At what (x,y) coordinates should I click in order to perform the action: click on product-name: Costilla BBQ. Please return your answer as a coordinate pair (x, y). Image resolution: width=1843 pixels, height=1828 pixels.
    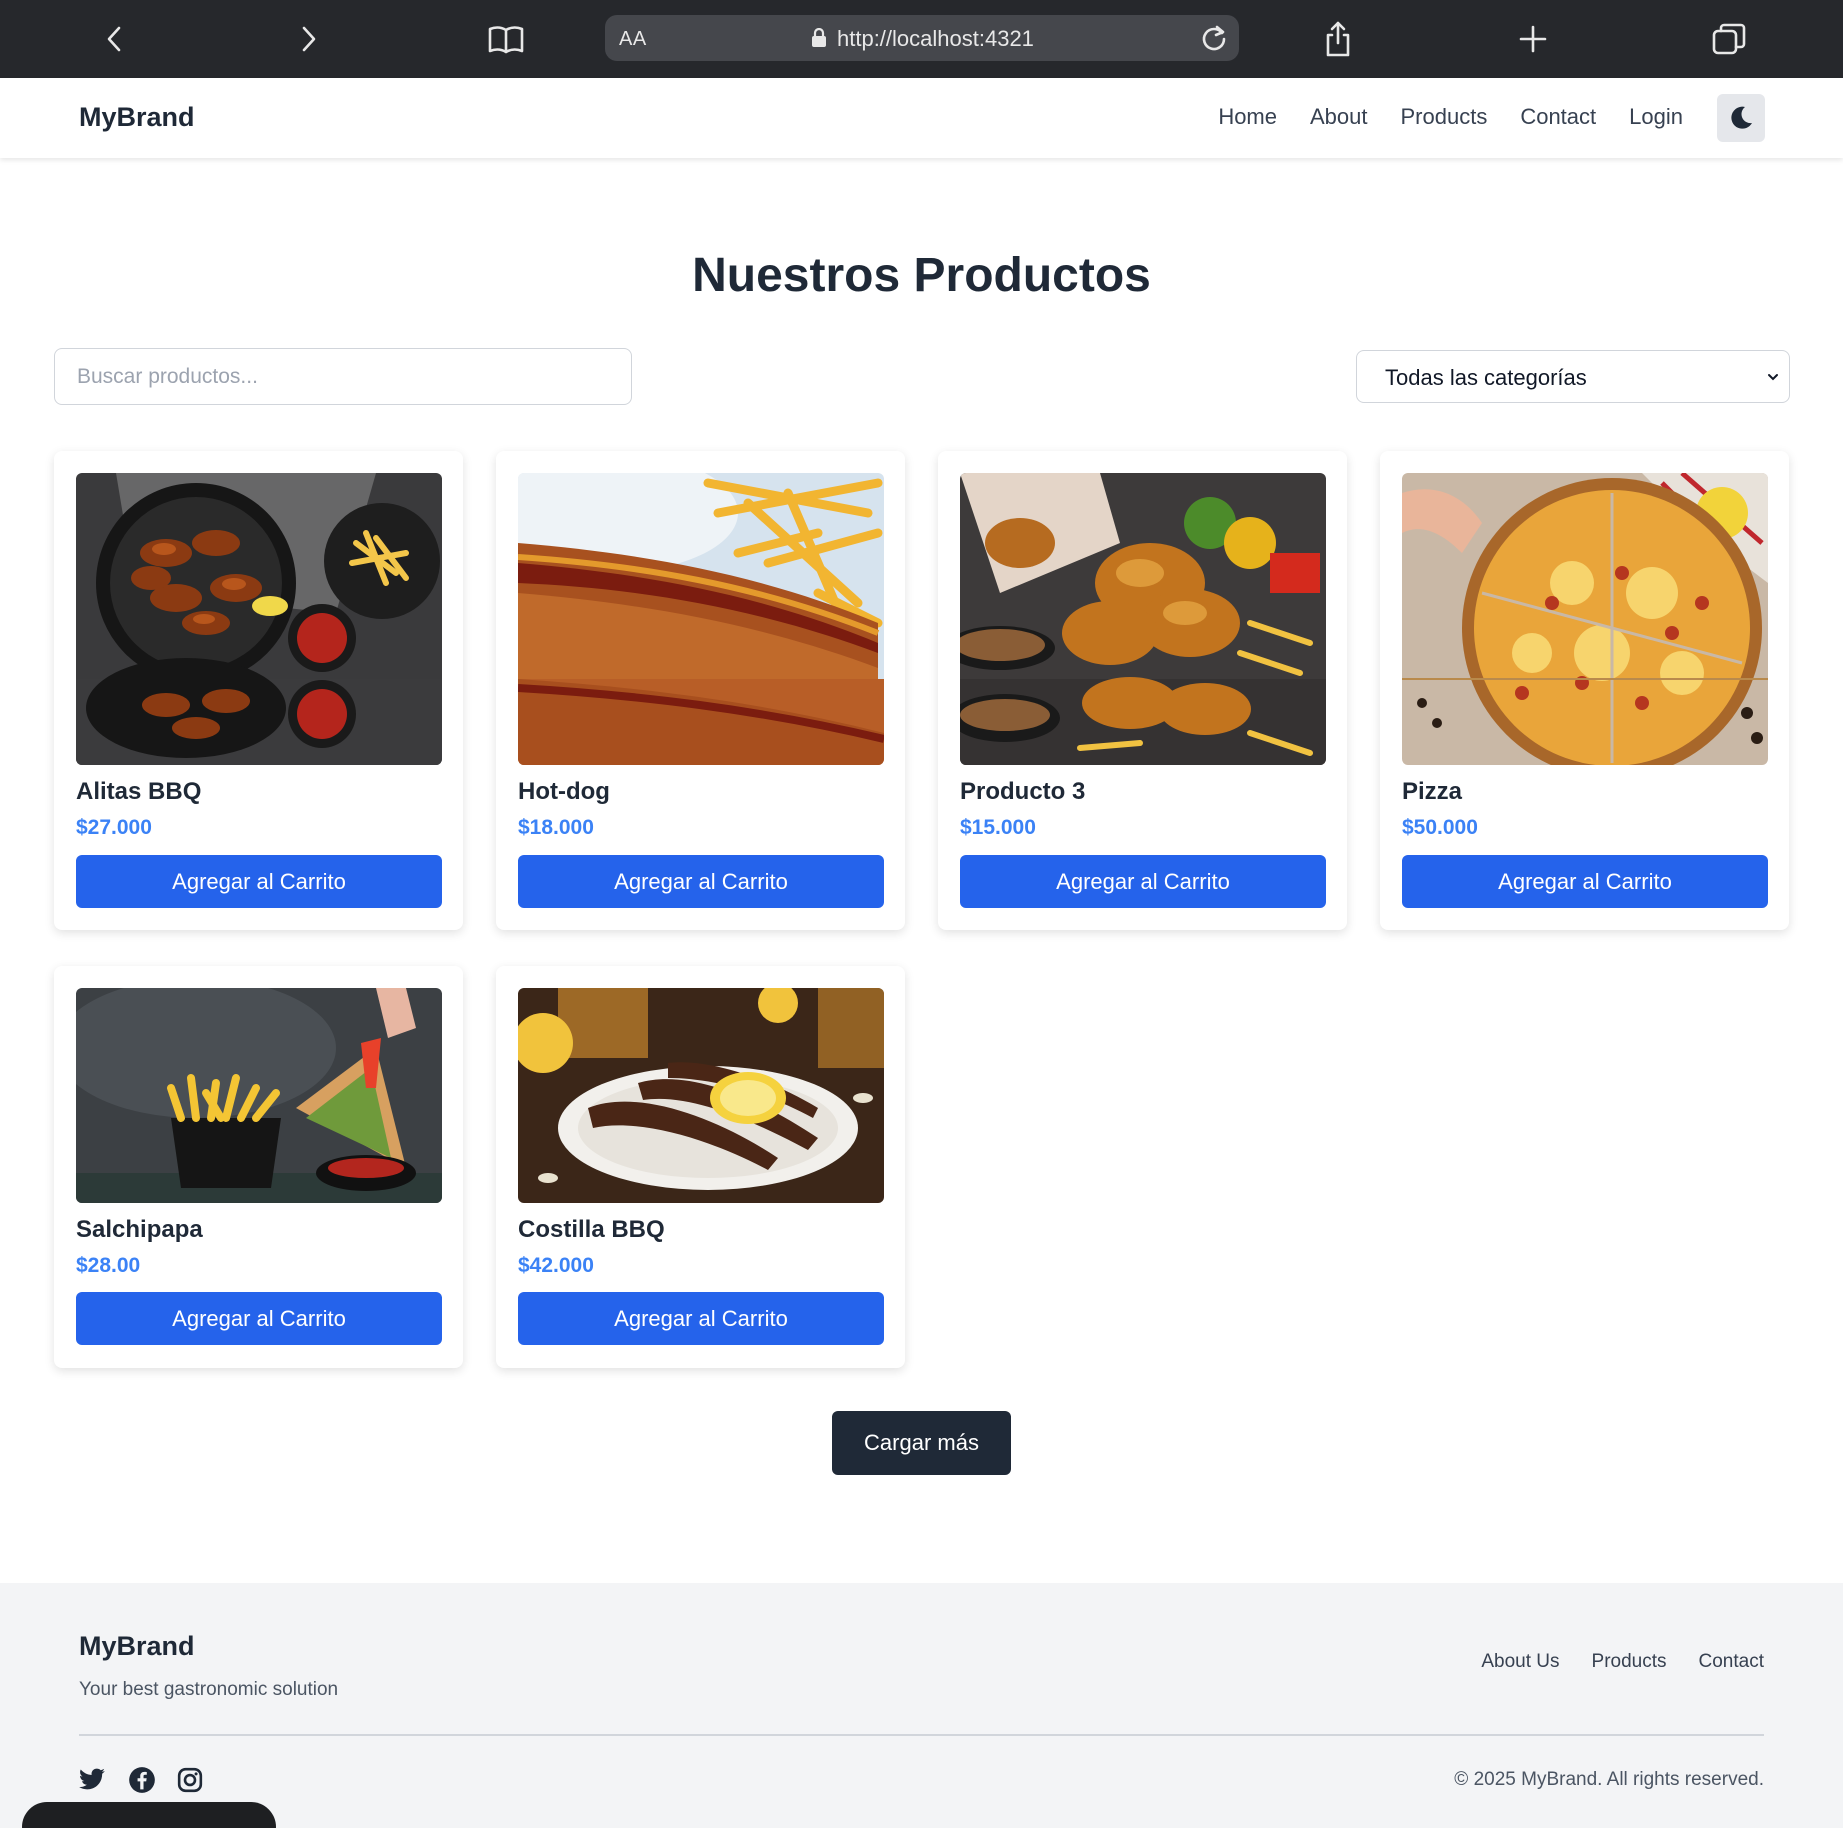
    Looking at the image, I should click on (591, 1229).